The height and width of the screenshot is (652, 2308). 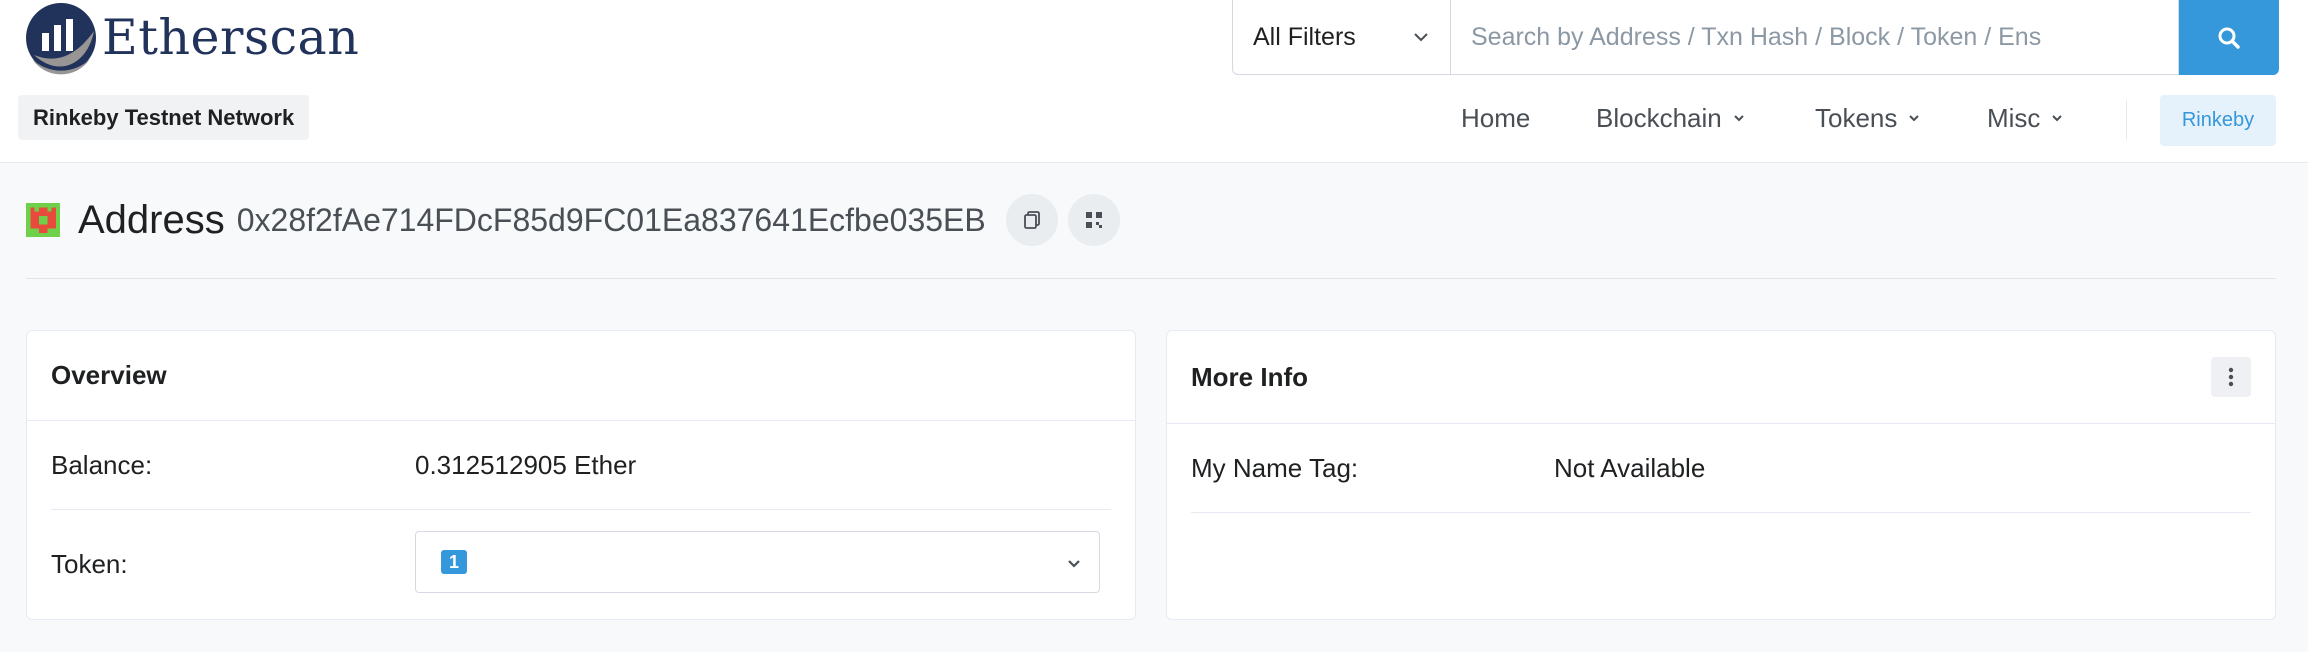 What do you see at coordinates (1721, 512) in the screenshot?
I see `row-divider` at bounding box center [1721, 512].